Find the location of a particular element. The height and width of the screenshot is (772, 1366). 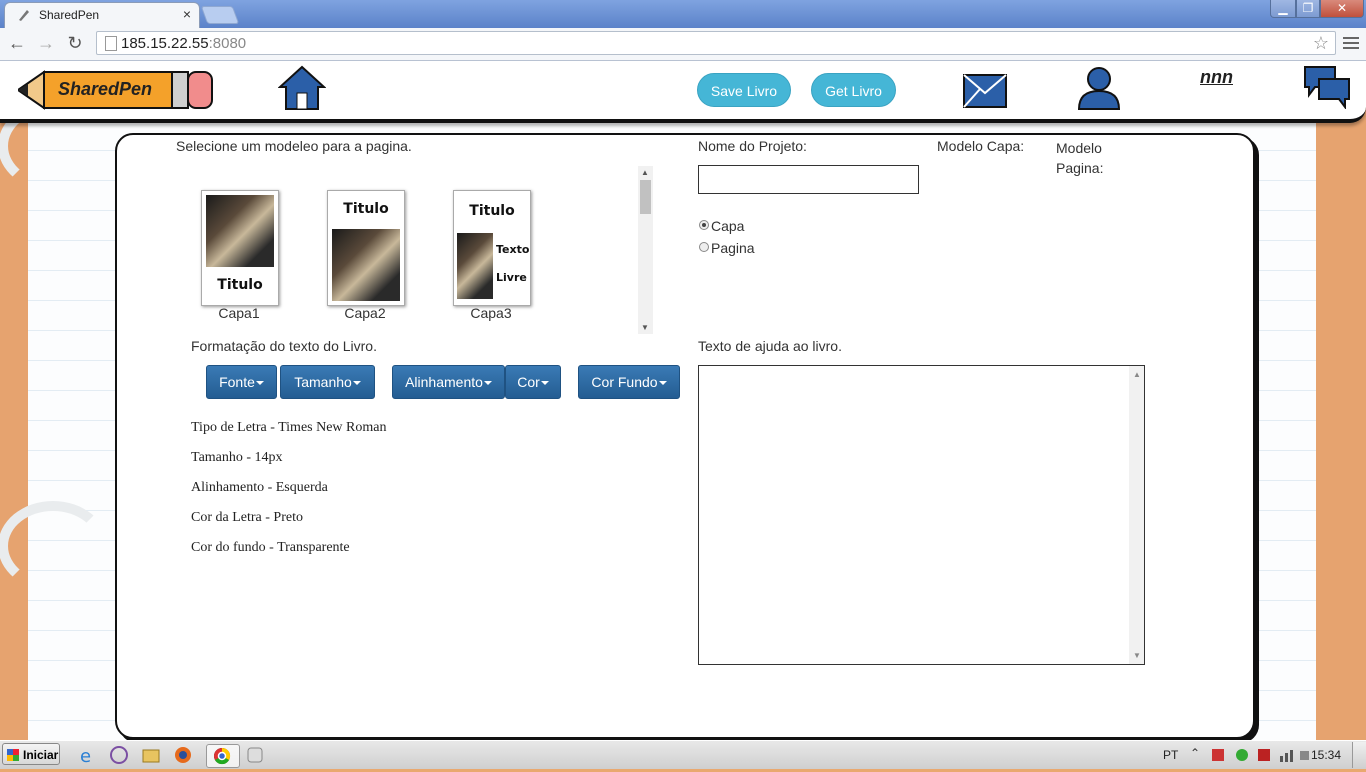

window-restore-button: ❐ is located at coordinates (1308, 9).